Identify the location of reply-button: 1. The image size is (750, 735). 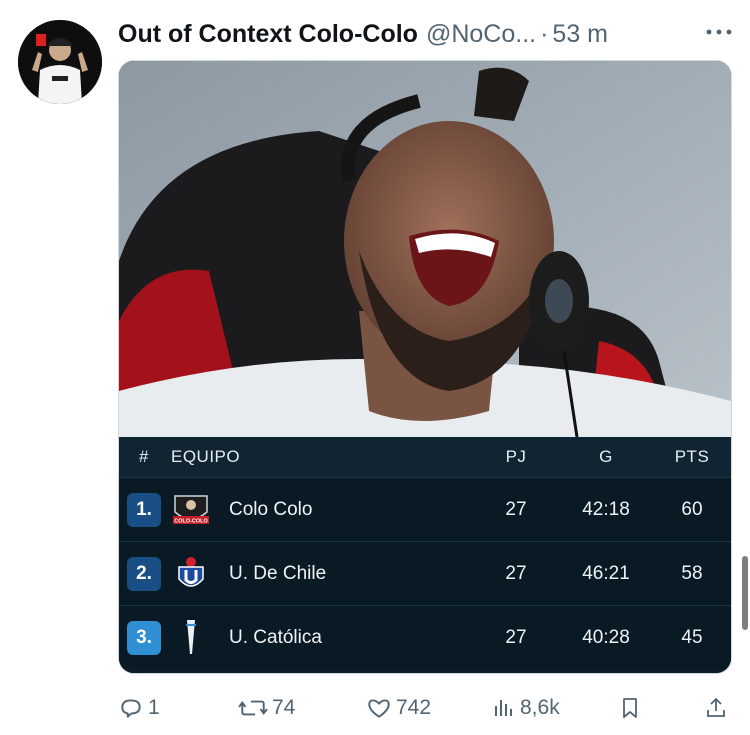
(139, 708).